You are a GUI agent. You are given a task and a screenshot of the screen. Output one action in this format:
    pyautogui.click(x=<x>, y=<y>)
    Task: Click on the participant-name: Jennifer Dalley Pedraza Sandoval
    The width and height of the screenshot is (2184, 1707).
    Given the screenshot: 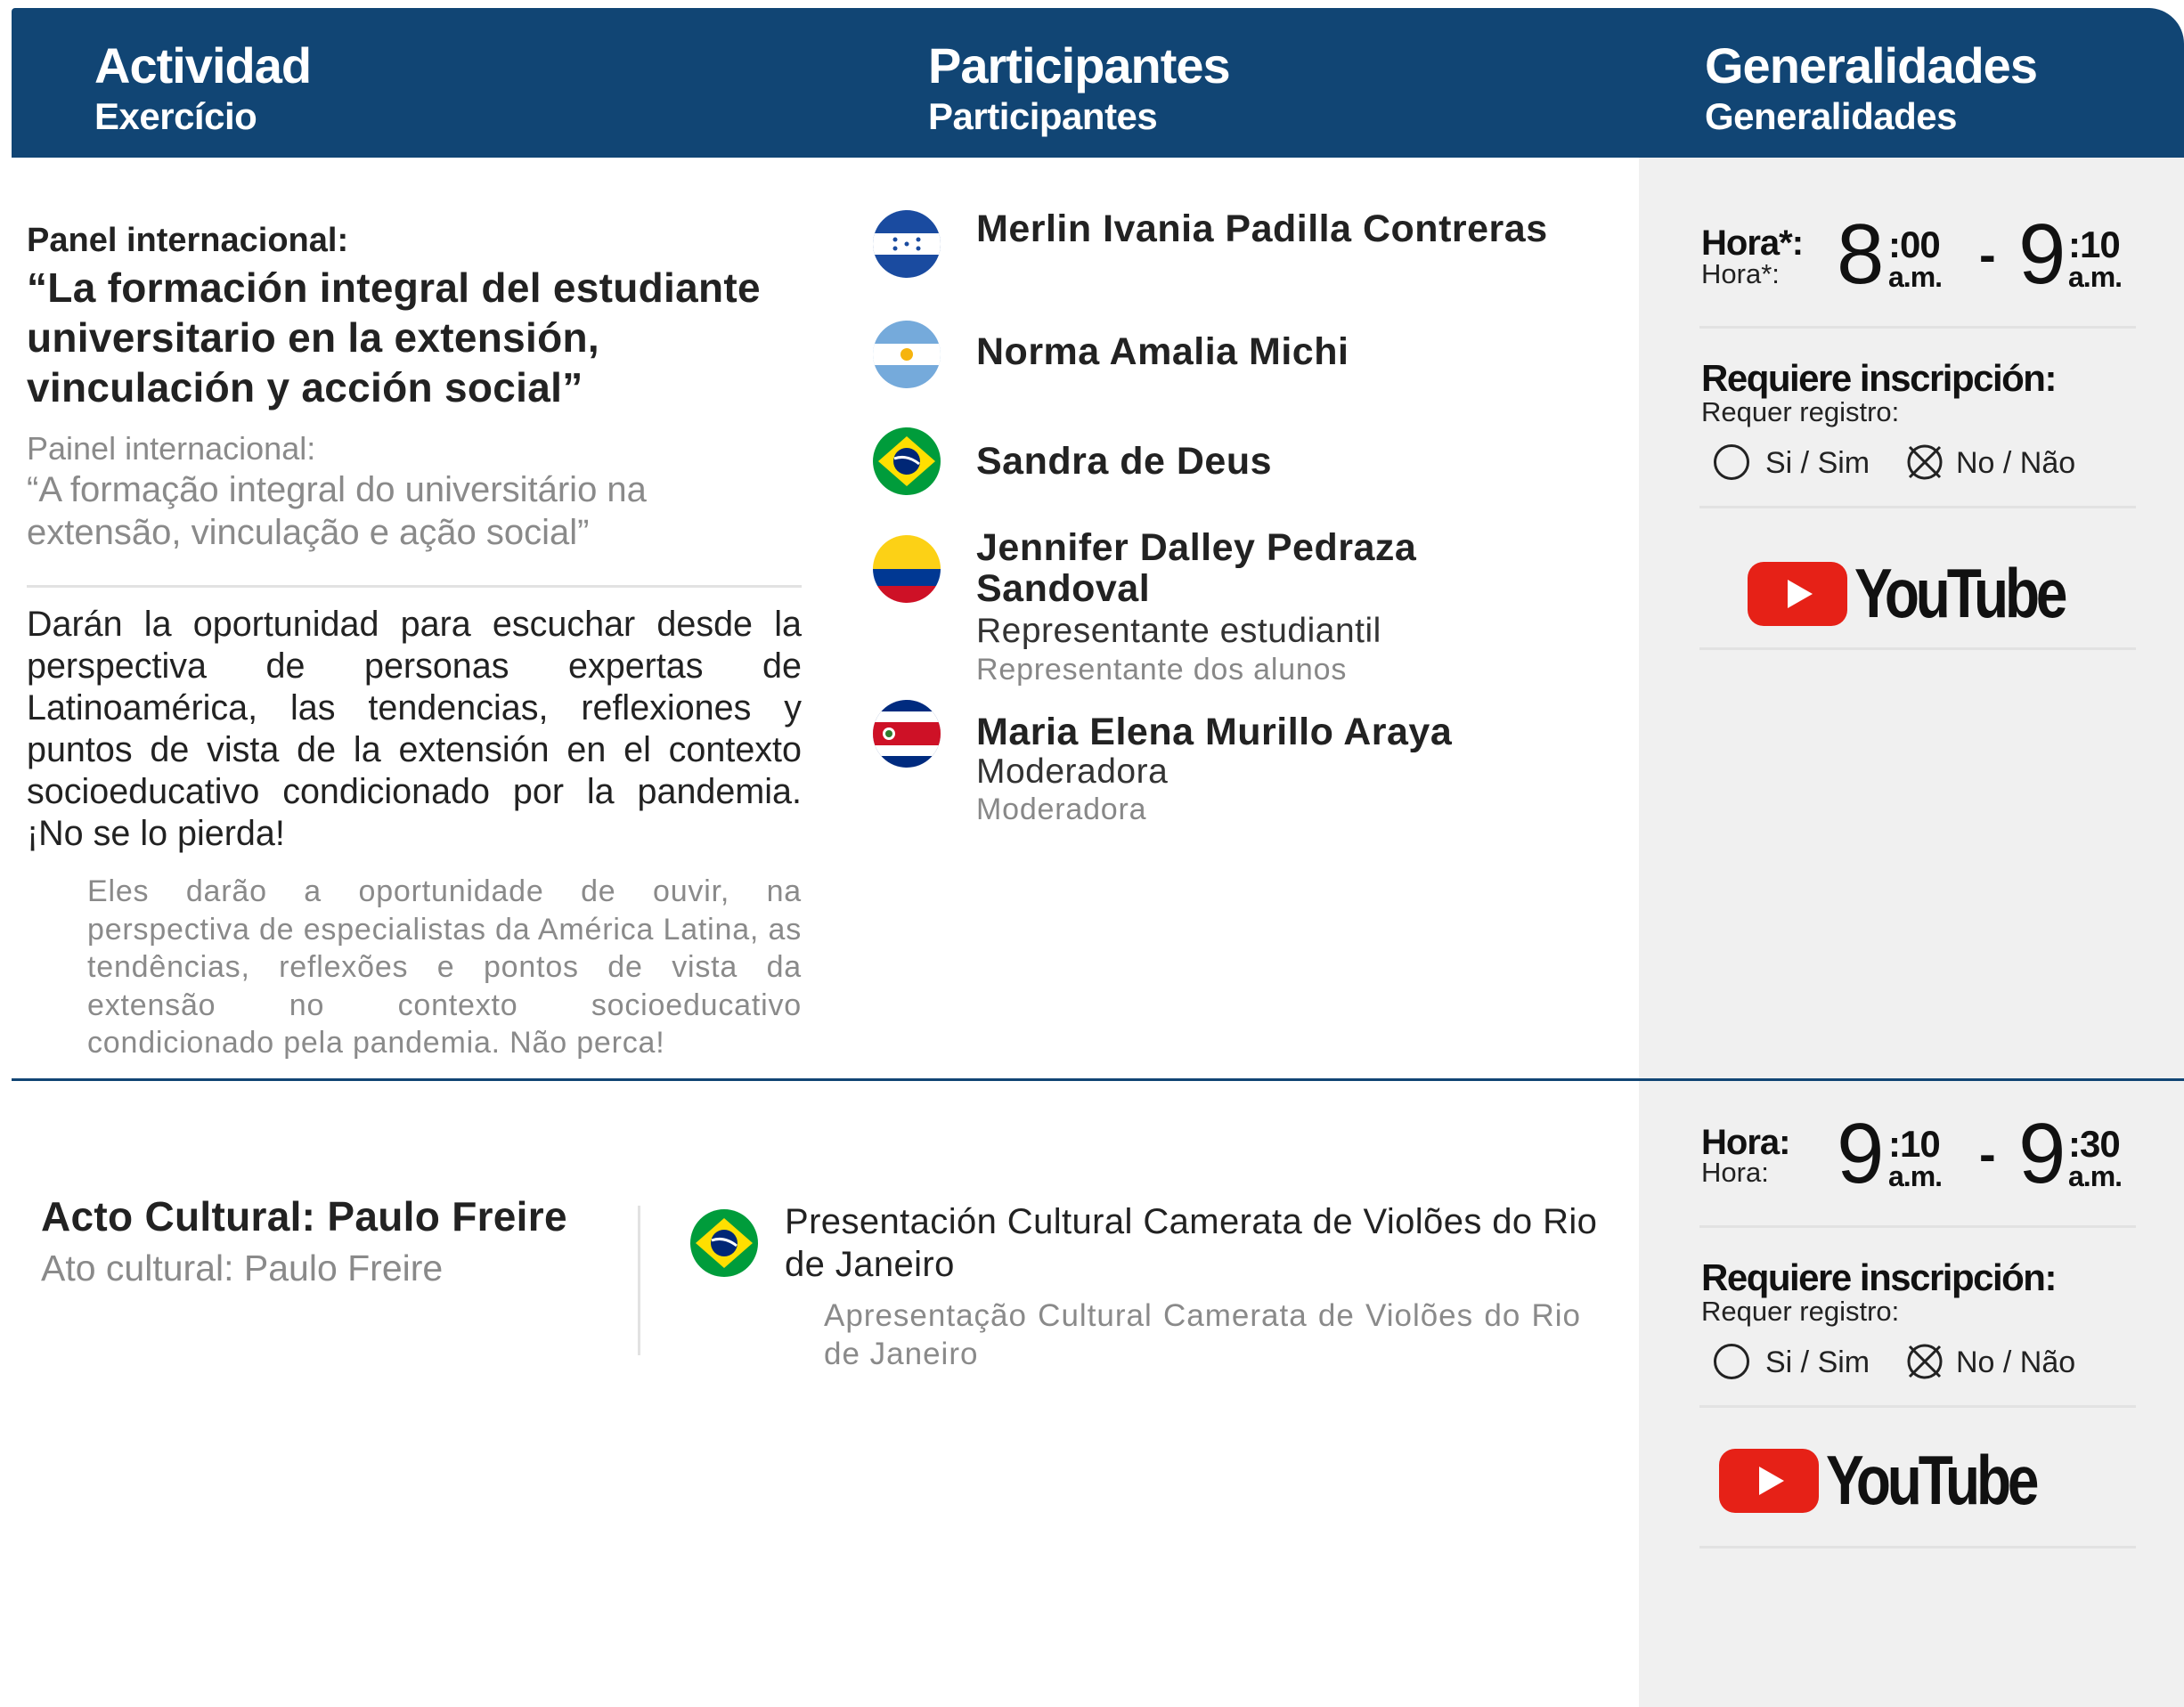 What is the action you would take?
    pyautogui.click(x=1196, y=568)
    